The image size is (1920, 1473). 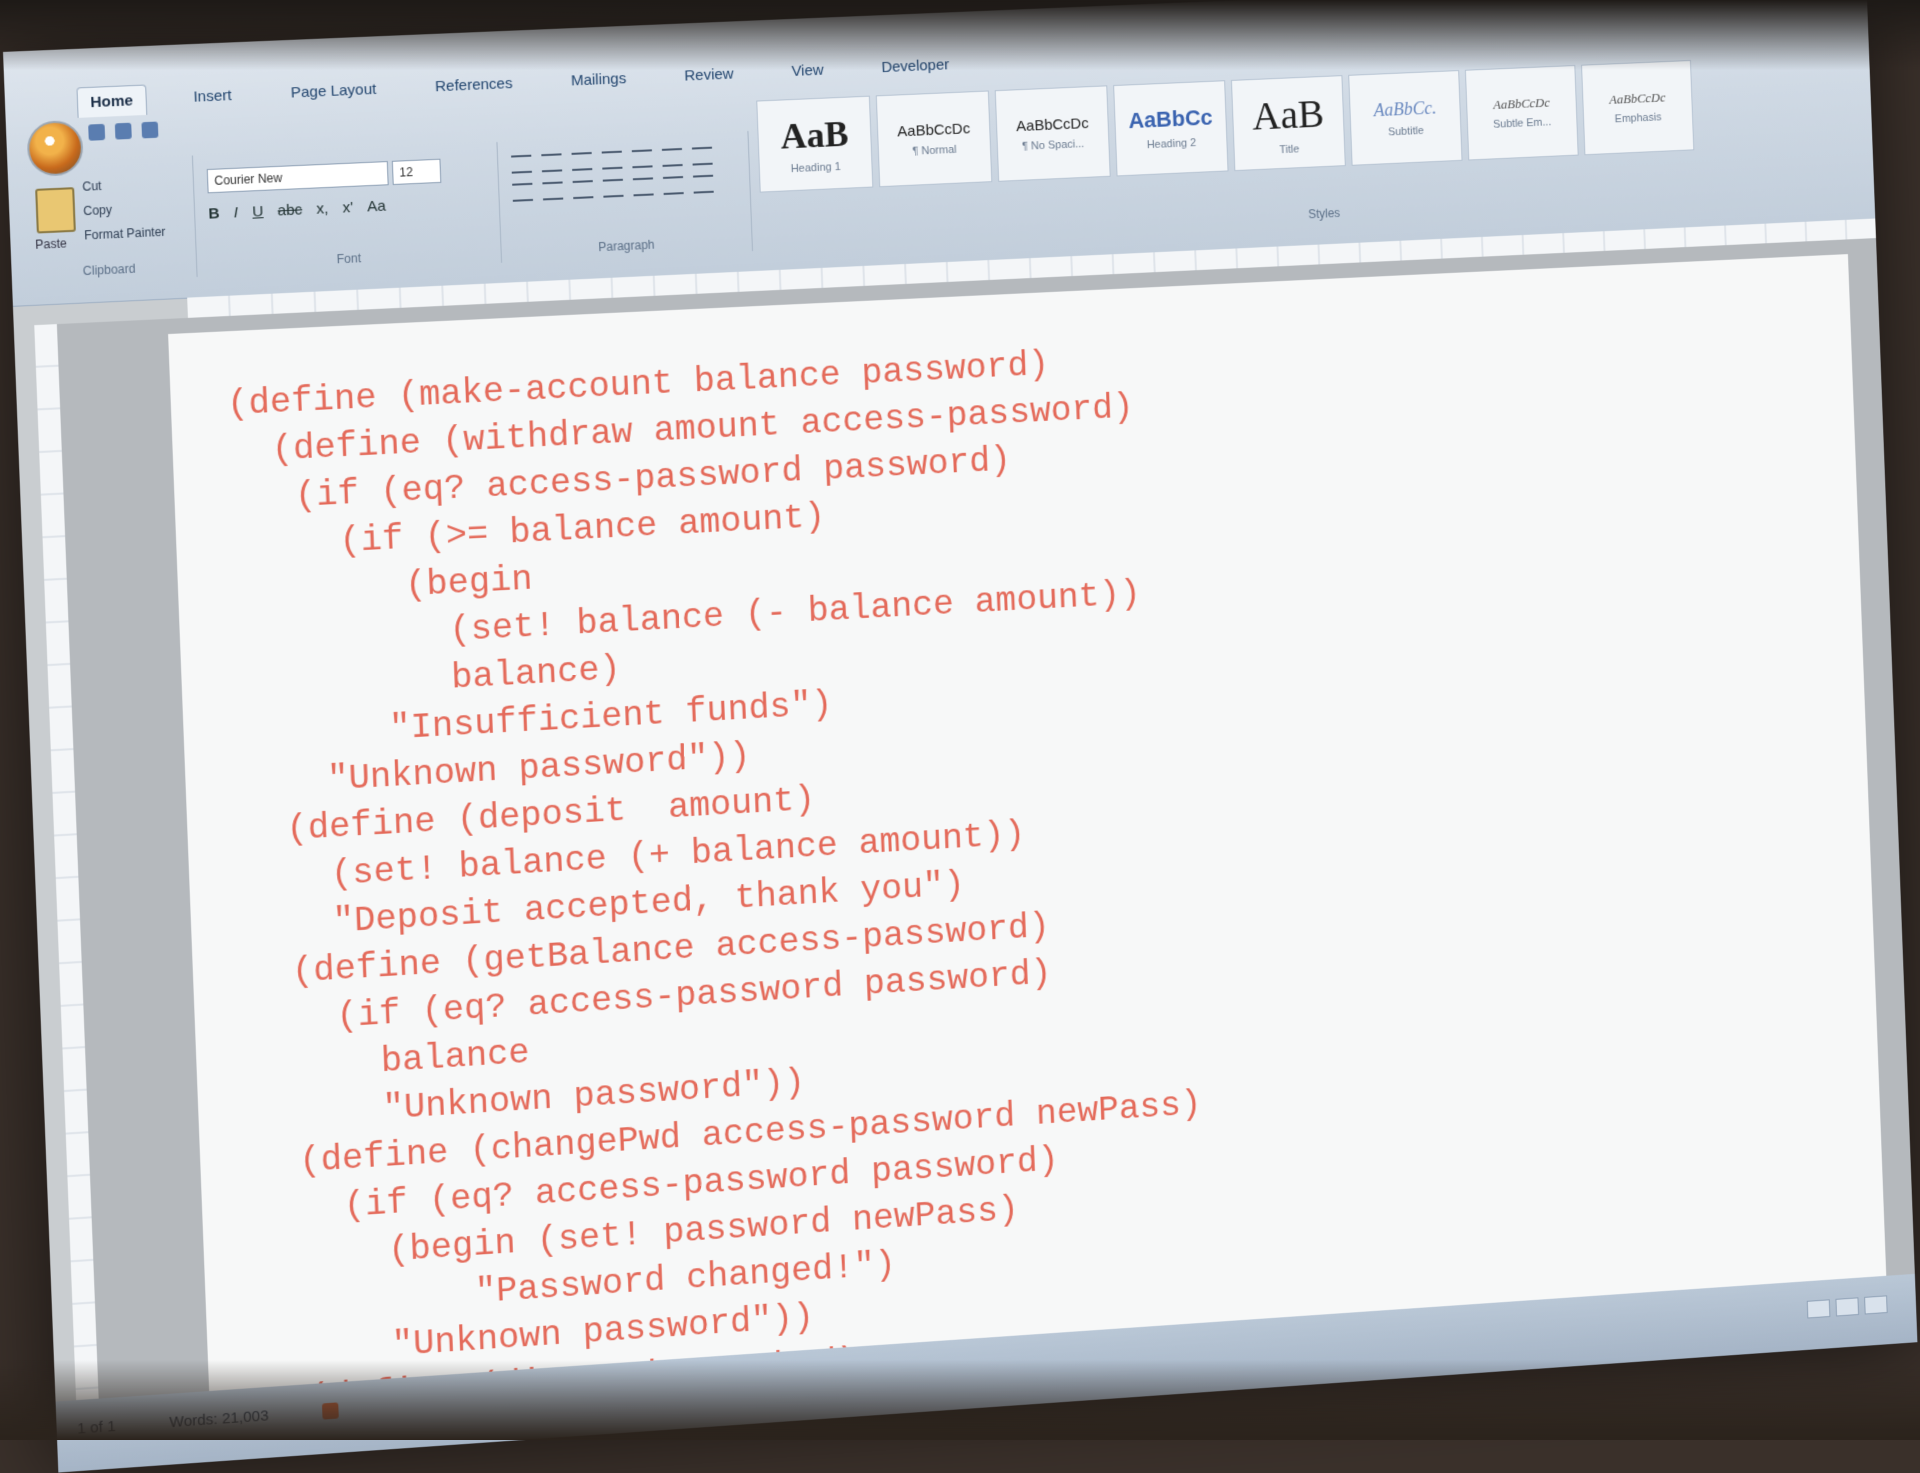 What do you see at coordinates (709, 75) in the screenshot?
I see `tab-review: Review` at bounding box center [709, 75].